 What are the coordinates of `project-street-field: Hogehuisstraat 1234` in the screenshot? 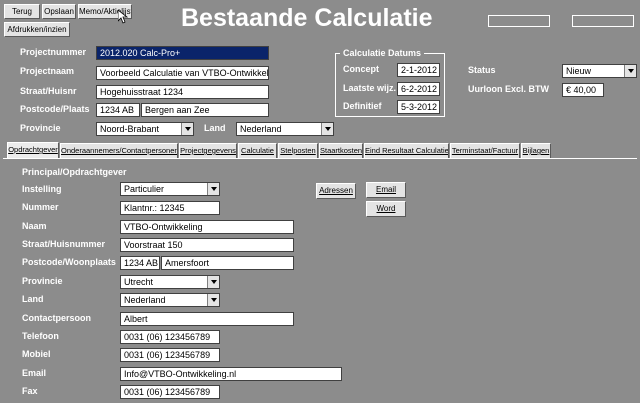 It's located at (182, 92).